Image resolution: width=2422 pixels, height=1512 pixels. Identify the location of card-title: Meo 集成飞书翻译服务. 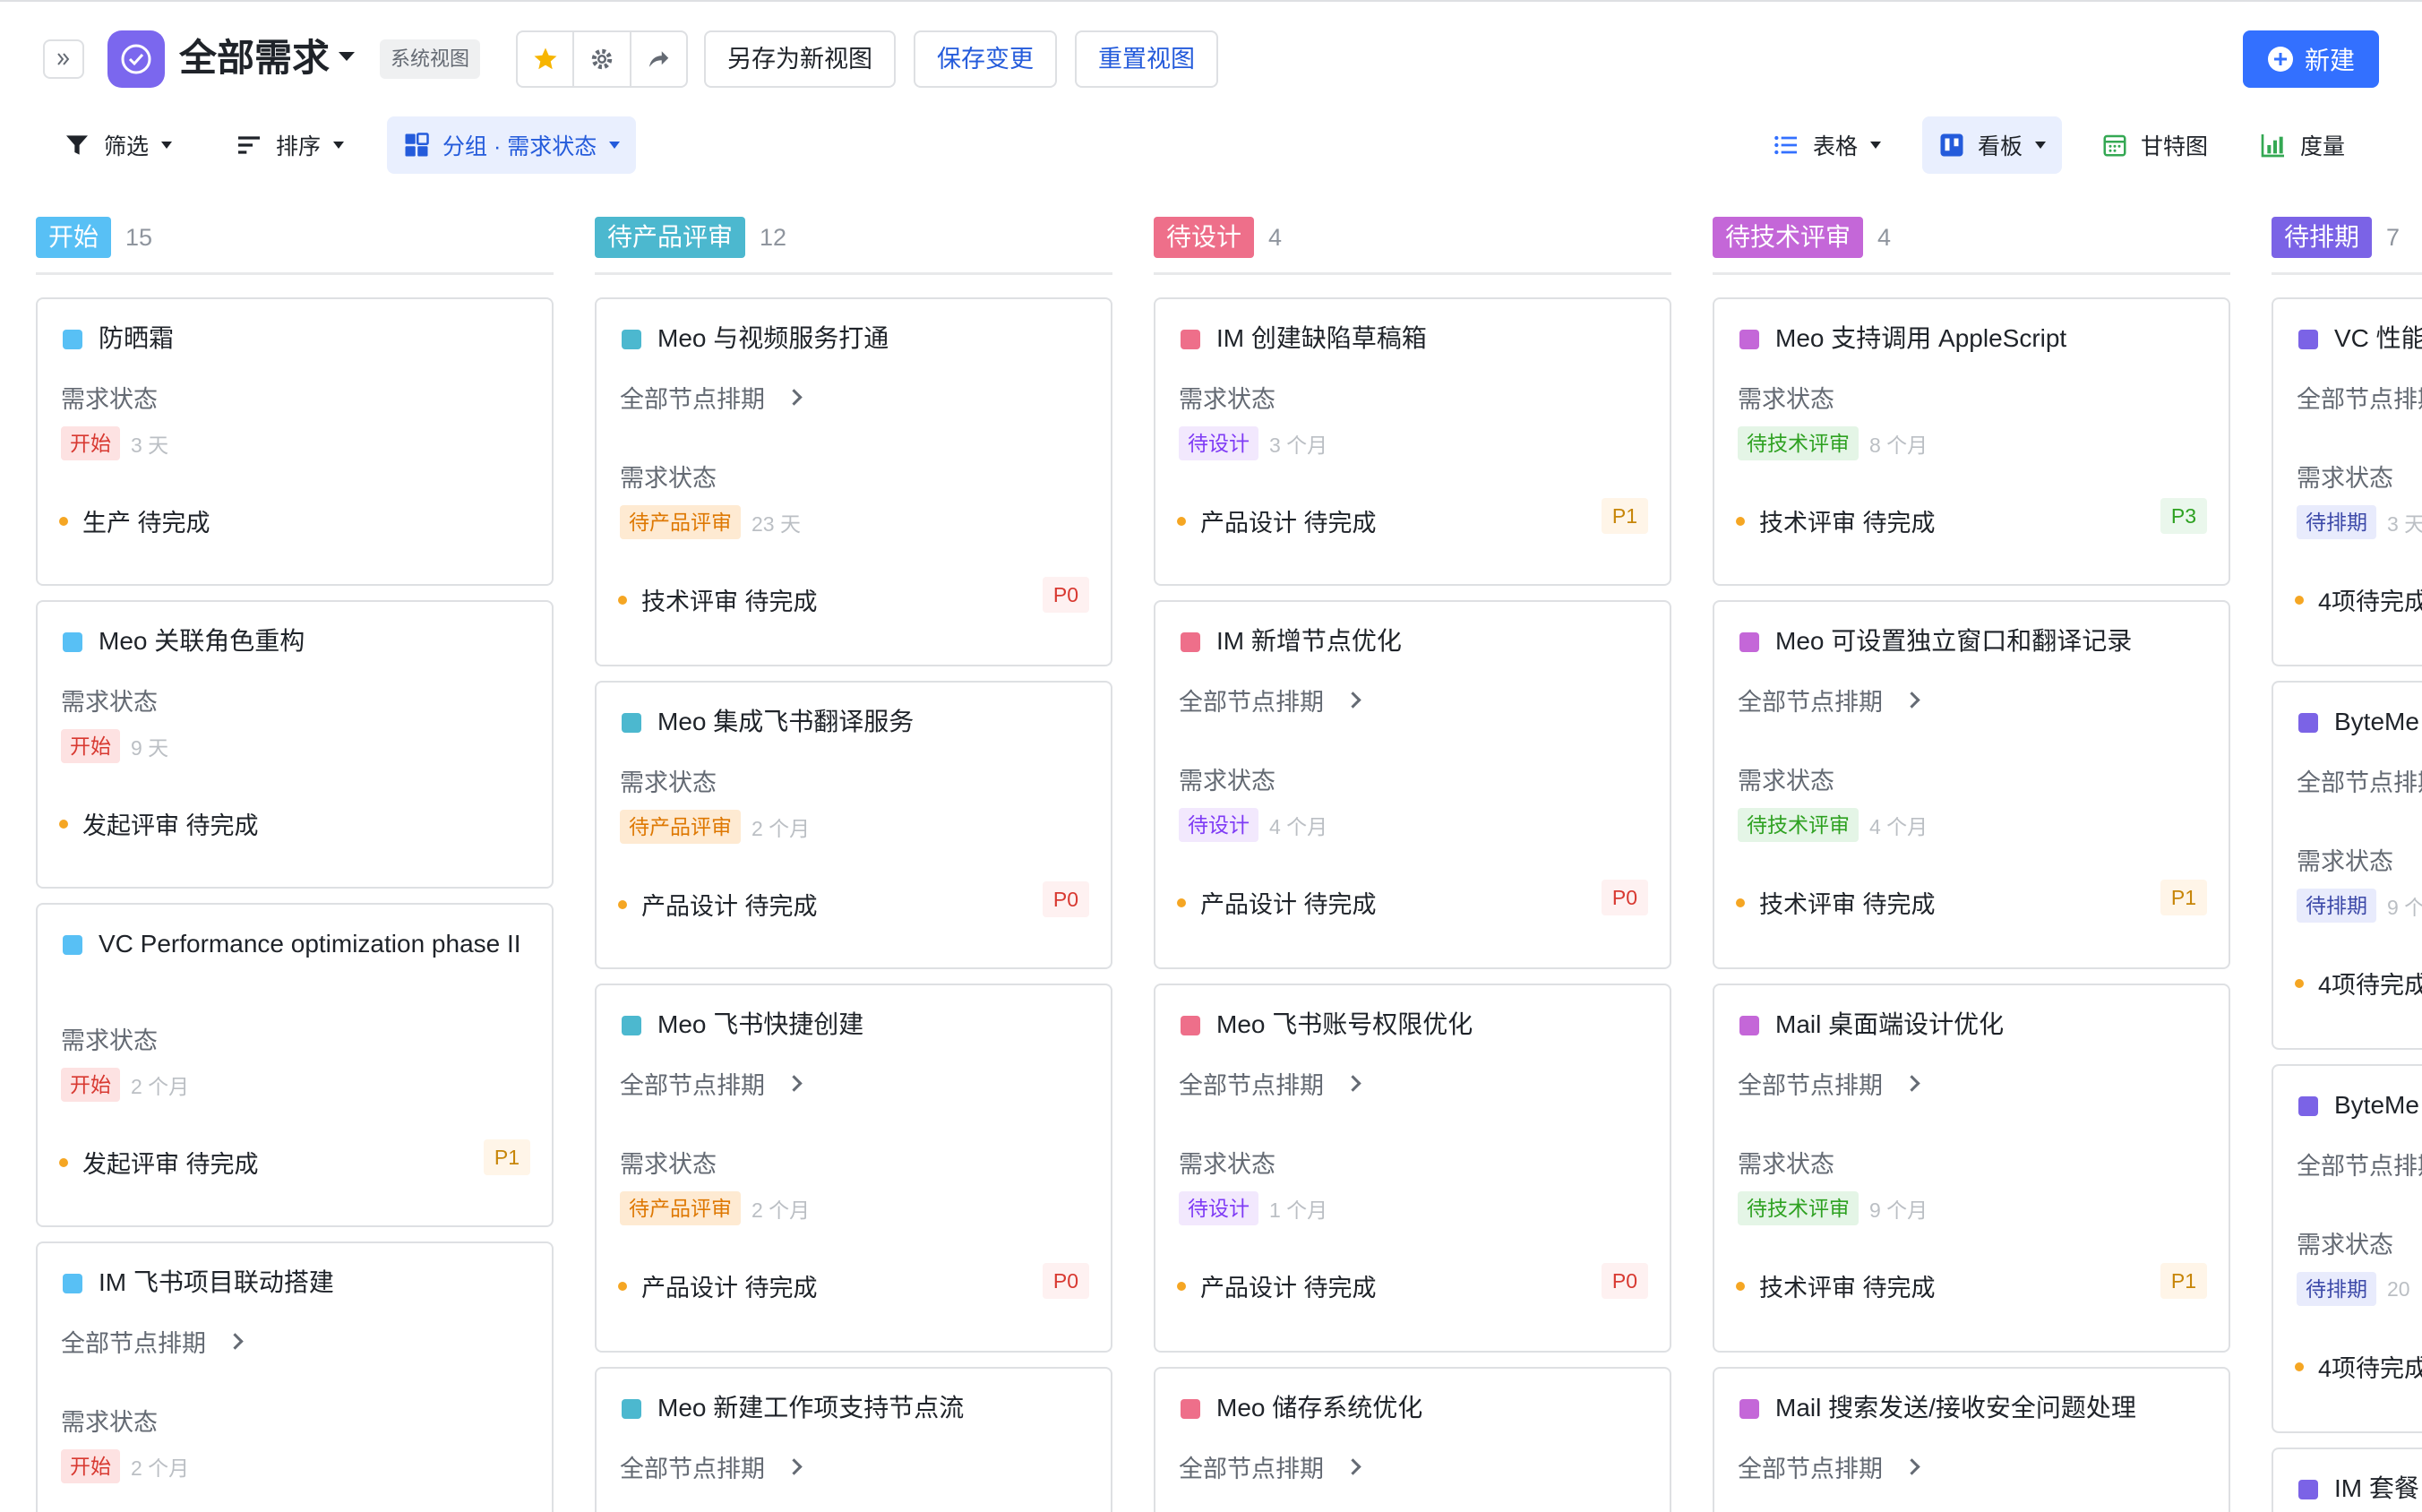
(877, 722).